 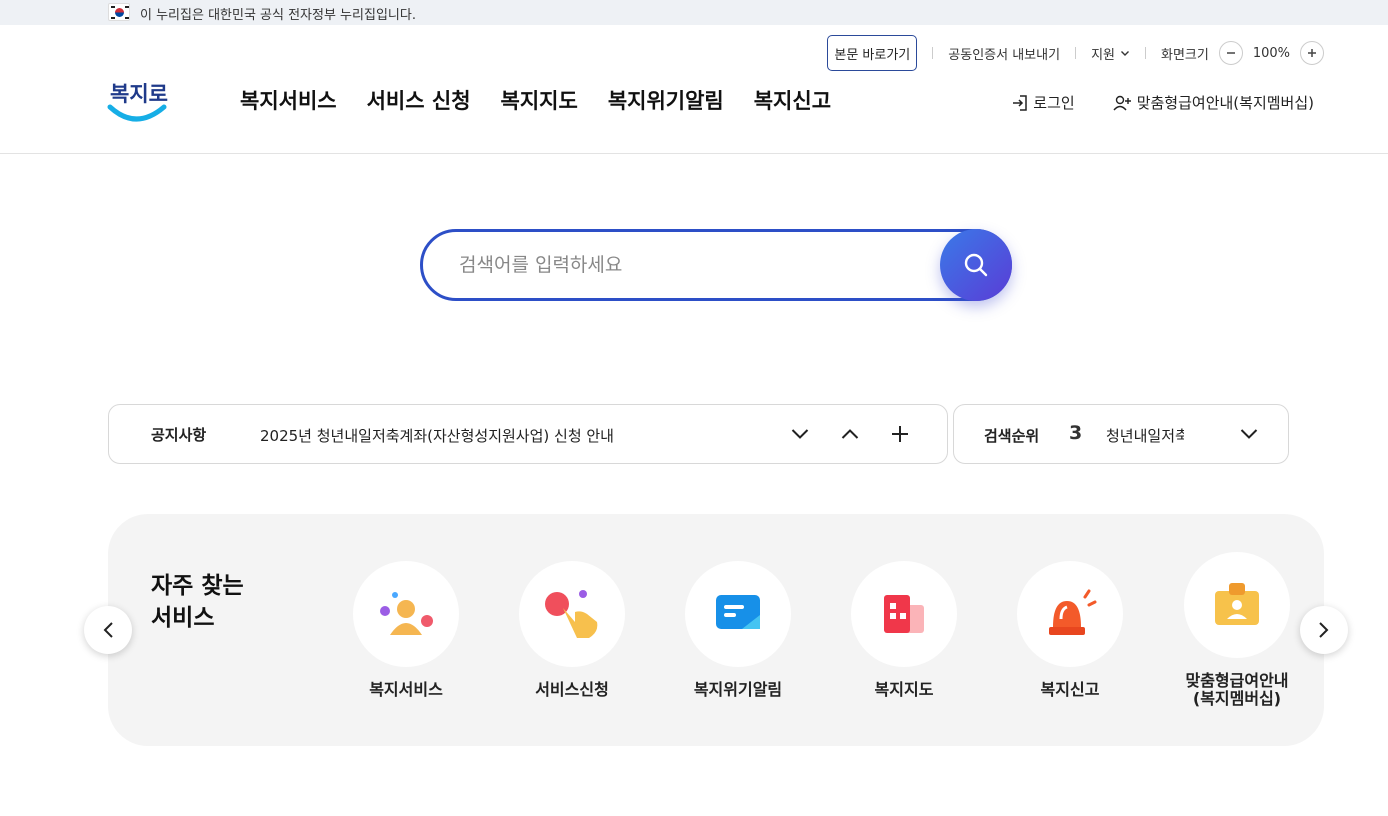 I want to click on notice-prev-button, so click(x=850, y=434).